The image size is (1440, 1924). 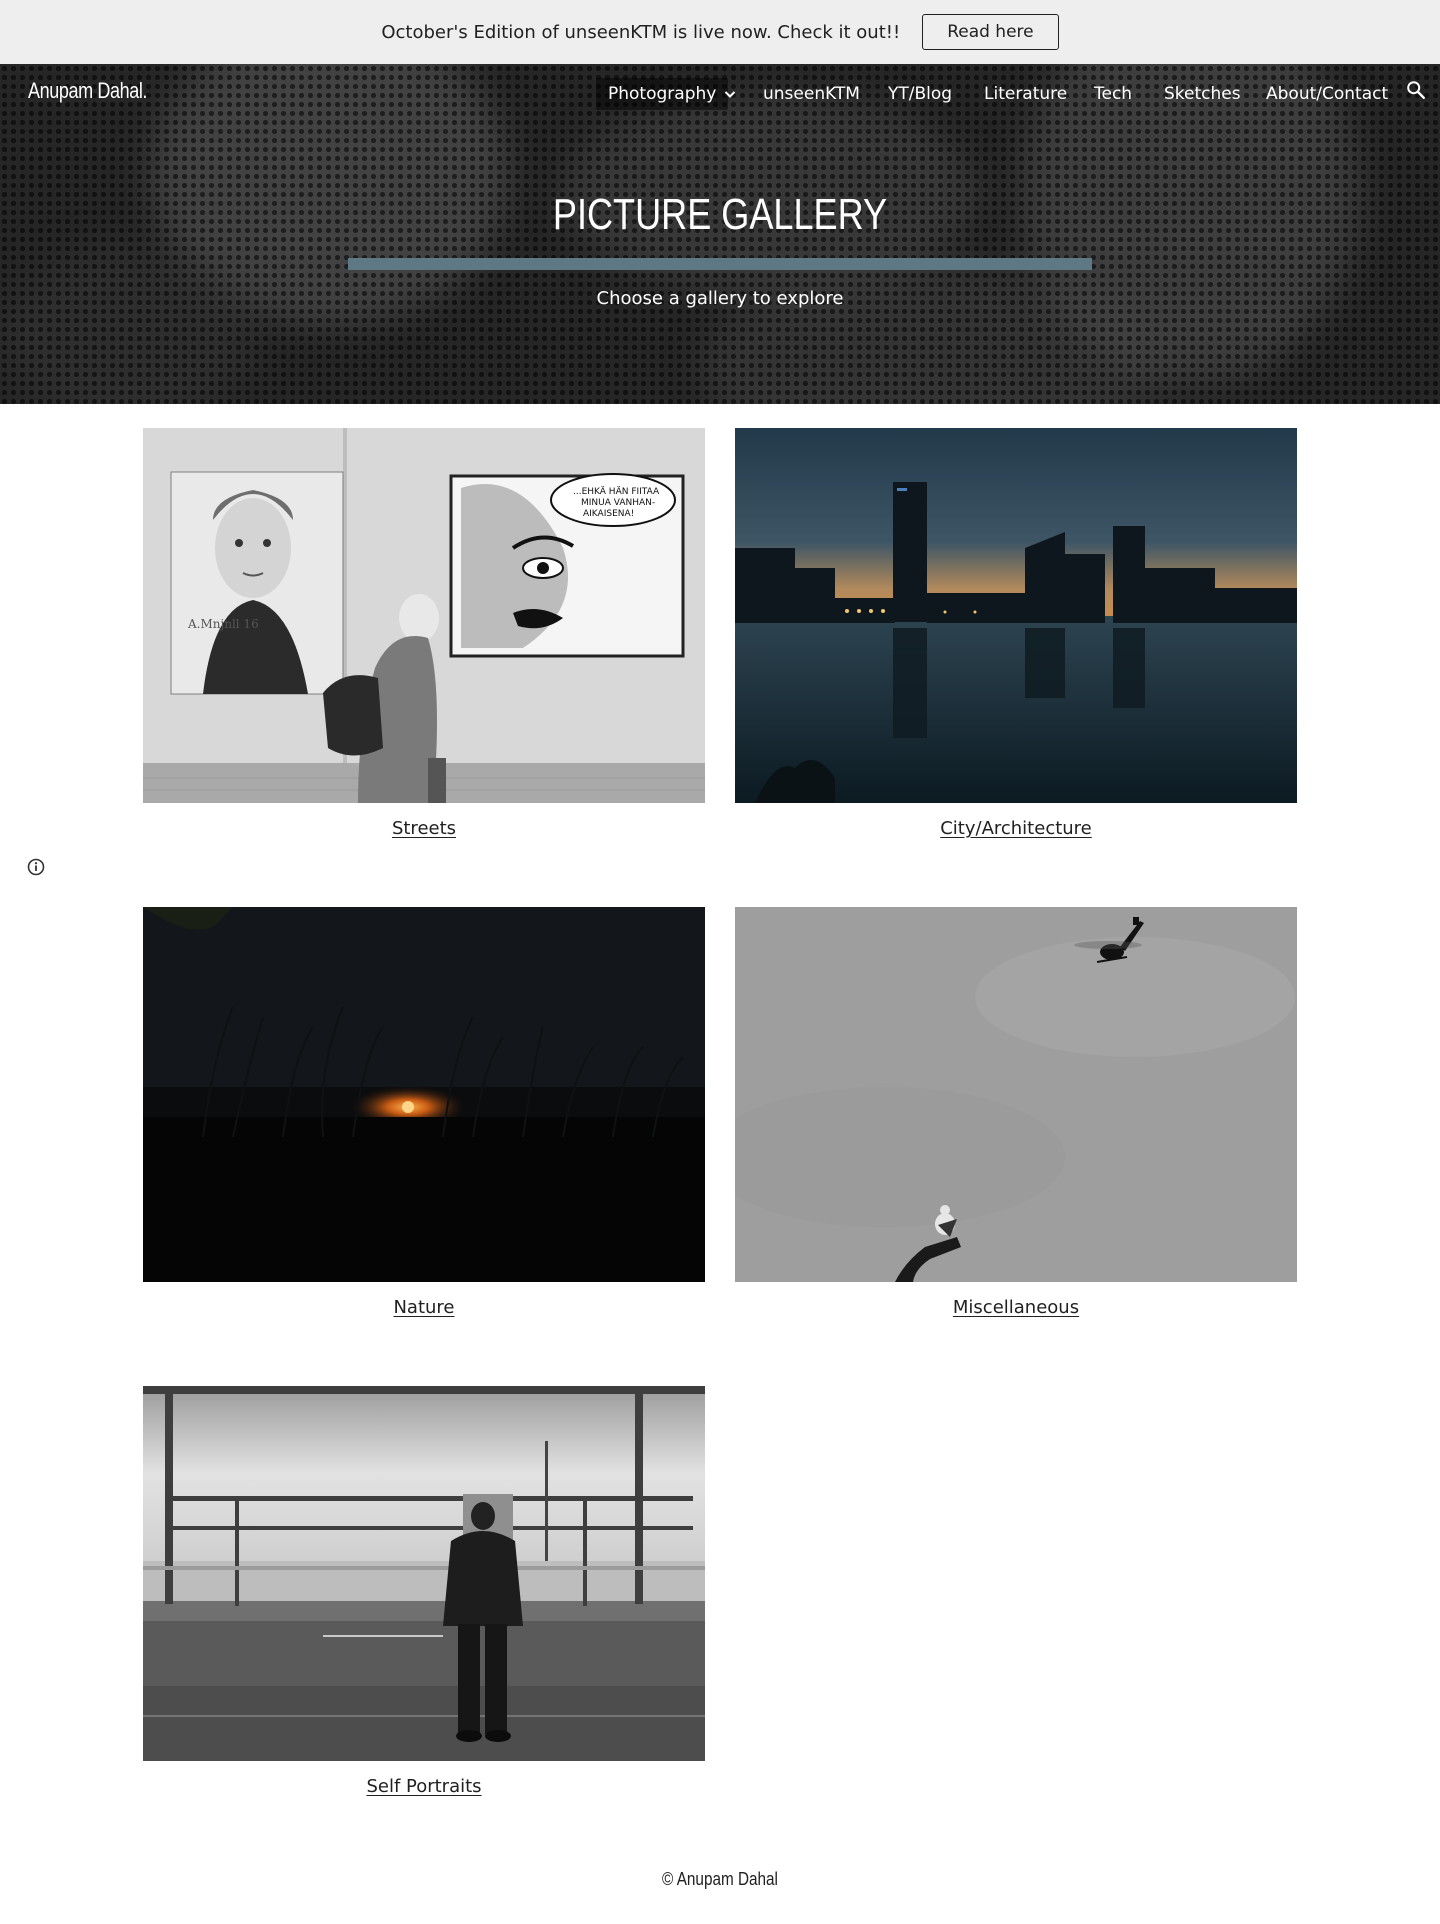 What do you see at coordinates (720, 298) in the screenshot?
I see `page-subtitle: Choose a gallery to explore` at bounding box center [720, 298].